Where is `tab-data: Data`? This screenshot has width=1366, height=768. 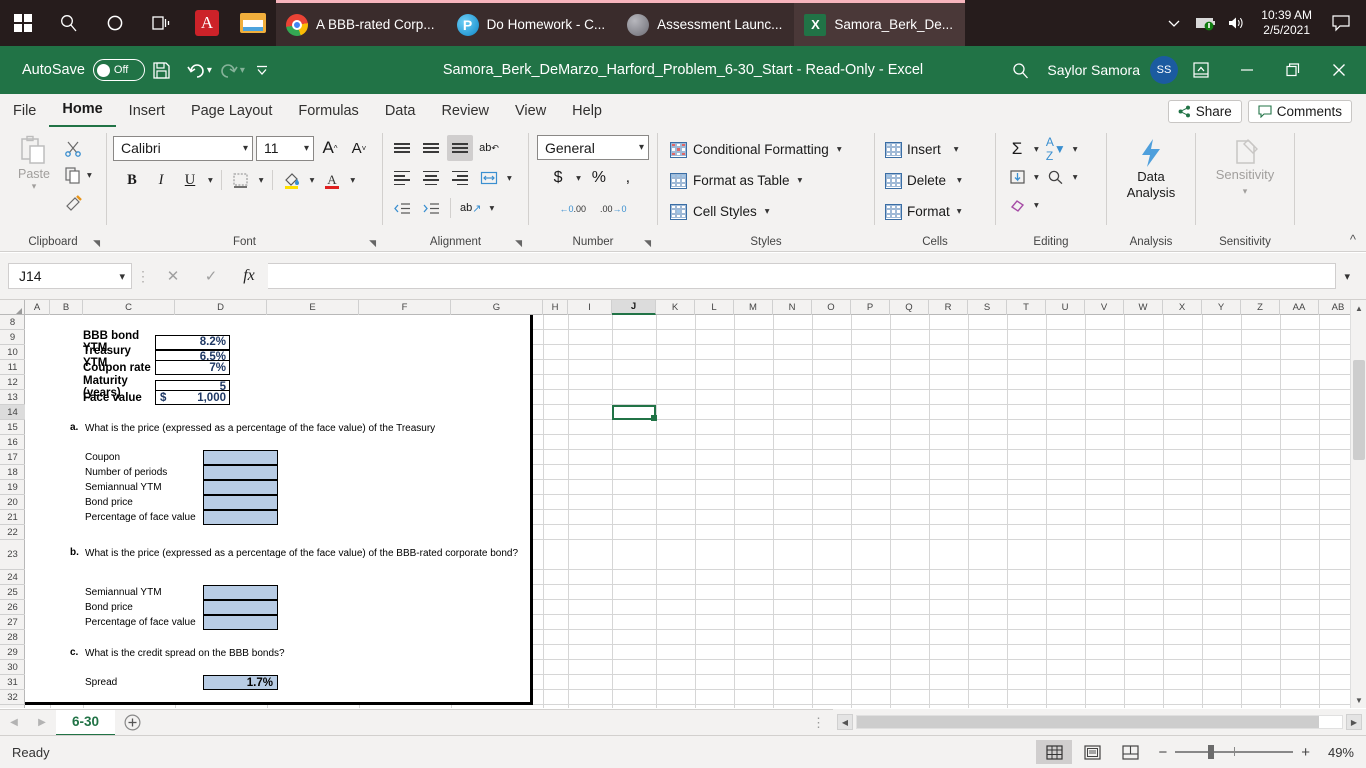
tab-data: Data is located at coordinates (400, 114).